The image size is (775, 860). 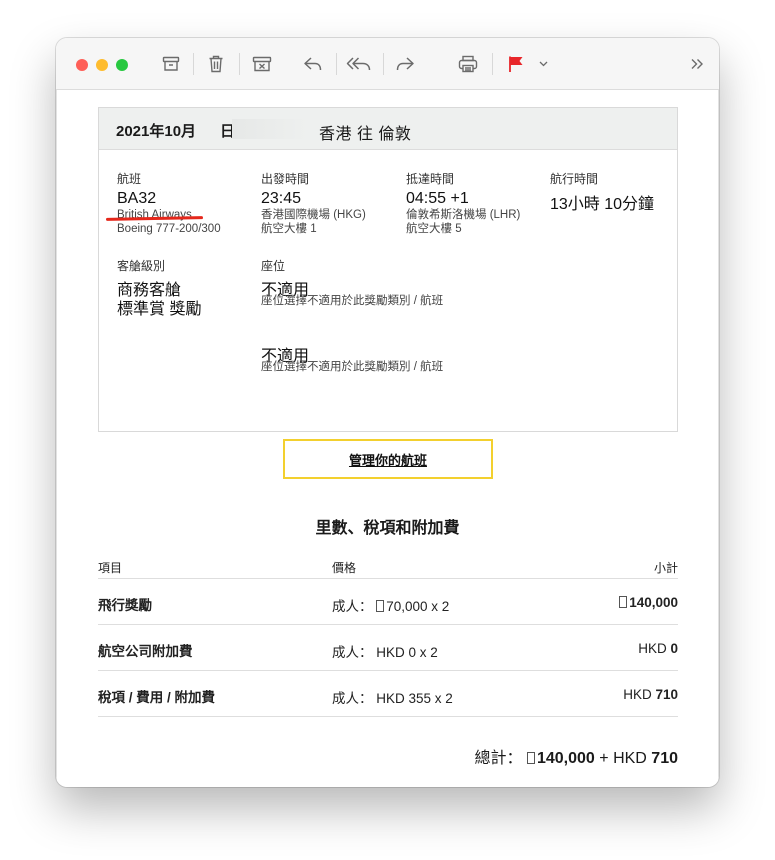 I want to click on redacted-area, so click(x=270, y=129).